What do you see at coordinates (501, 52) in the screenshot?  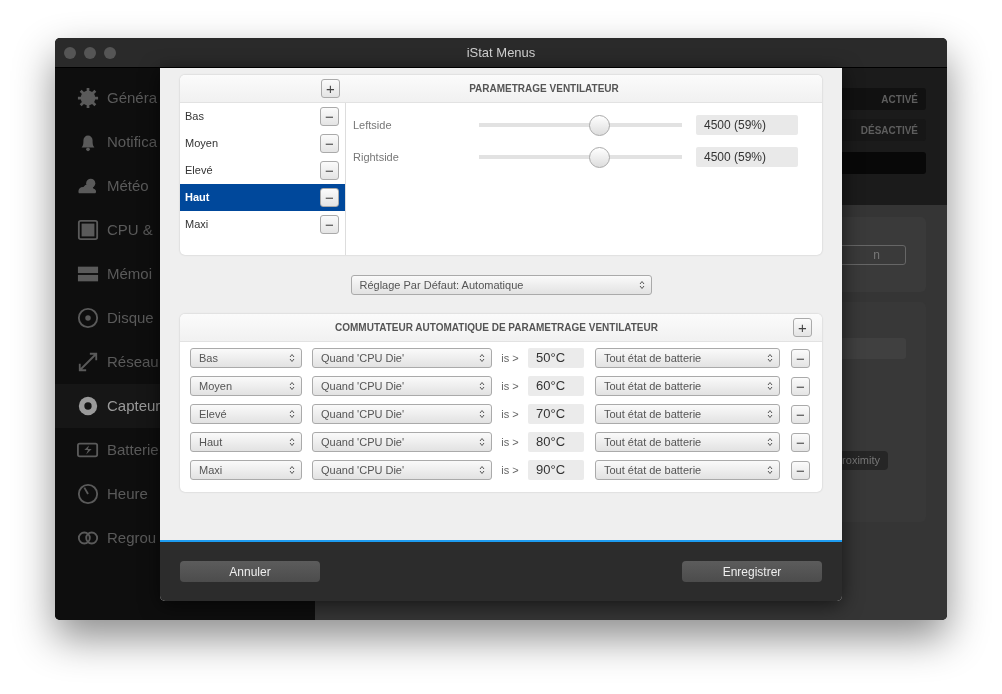 I see `window-title: iStat Menus` at bounding box center [501, 52].